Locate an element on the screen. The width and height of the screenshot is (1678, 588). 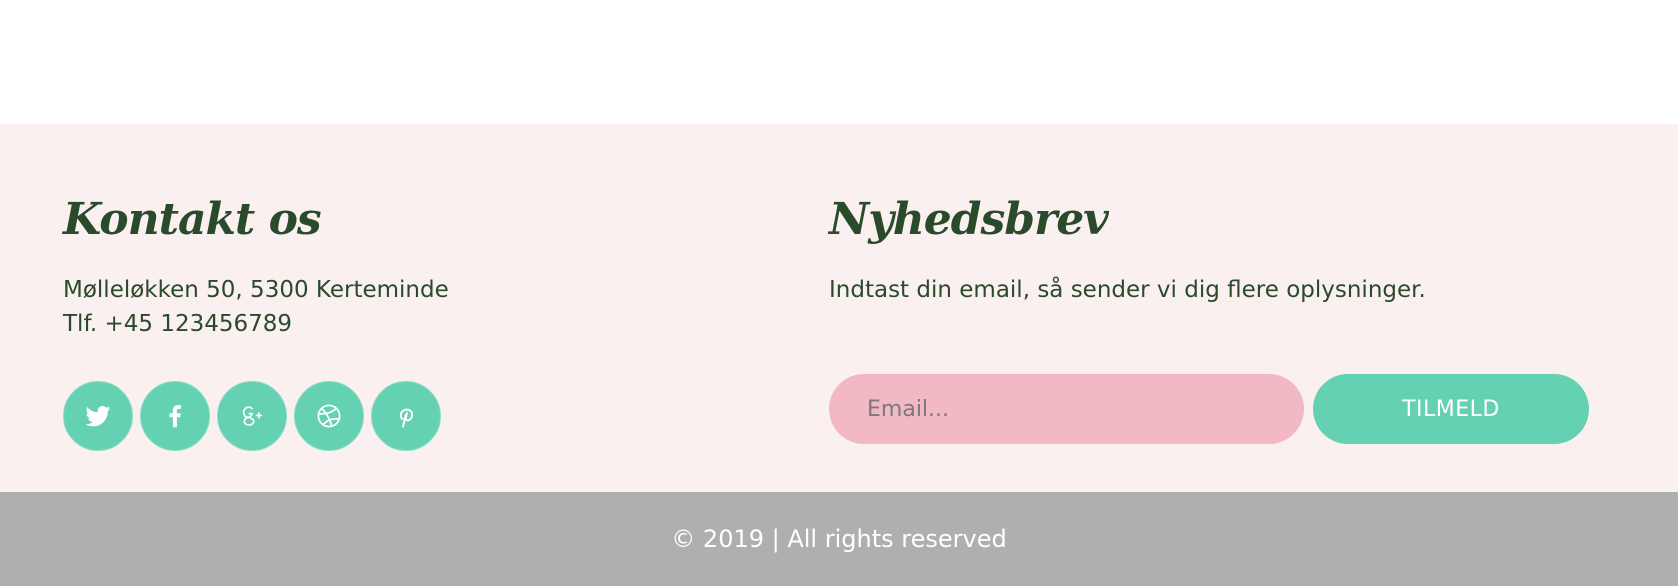
social-links is located at coordinates (413, 416).